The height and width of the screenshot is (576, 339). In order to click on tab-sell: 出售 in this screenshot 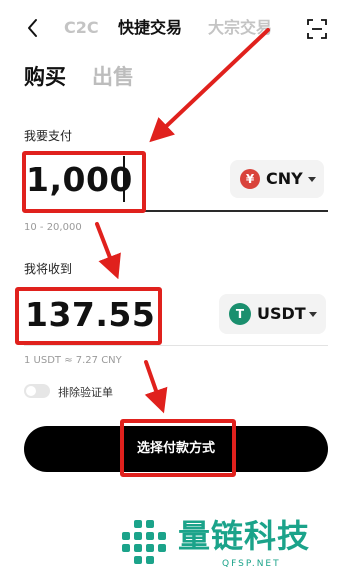, I will do `click(113, 77)`.